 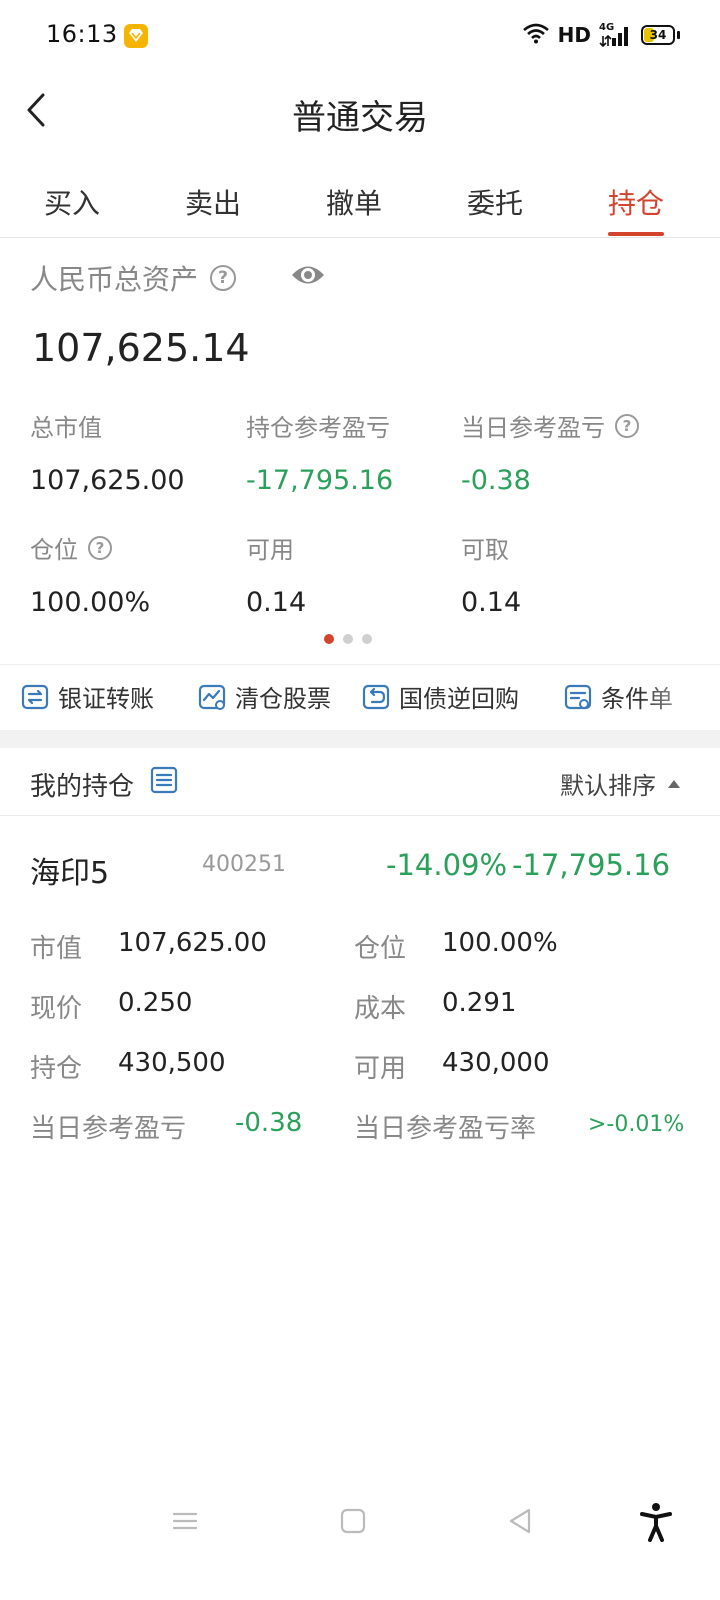 I want to click on bank-transfer-button: 银证转账, so click(x=87, y=696).